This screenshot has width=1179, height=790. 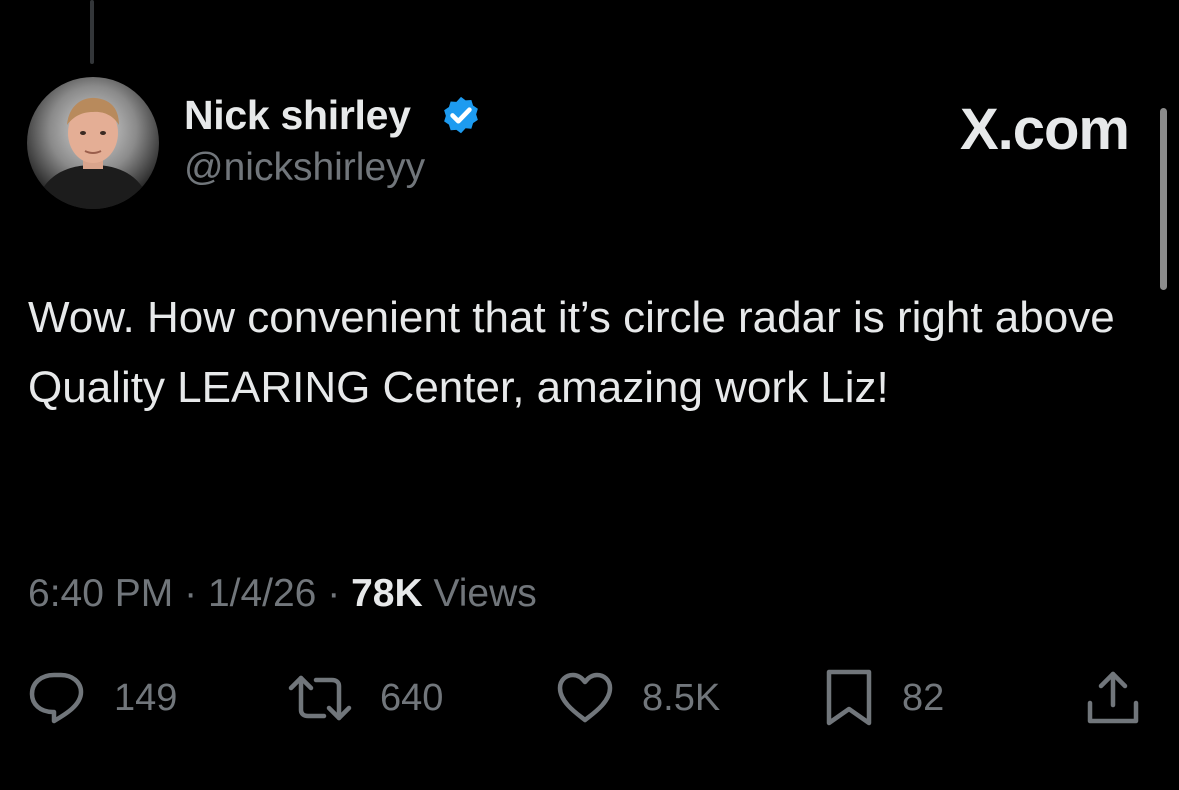 What do you see at coordinates (56, 698) in the screenshot?
I see `reply-bubble-icon` at bounding box center [56, 698].